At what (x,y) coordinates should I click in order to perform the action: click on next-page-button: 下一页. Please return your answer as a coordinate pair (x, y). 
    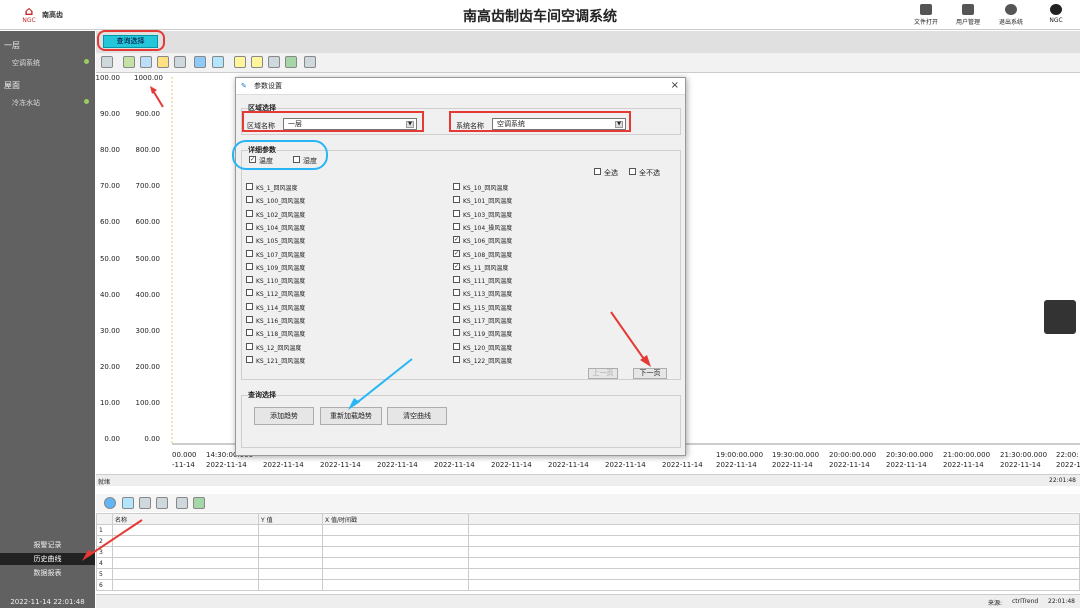
    Looking at the image, I should click on (650, 373).